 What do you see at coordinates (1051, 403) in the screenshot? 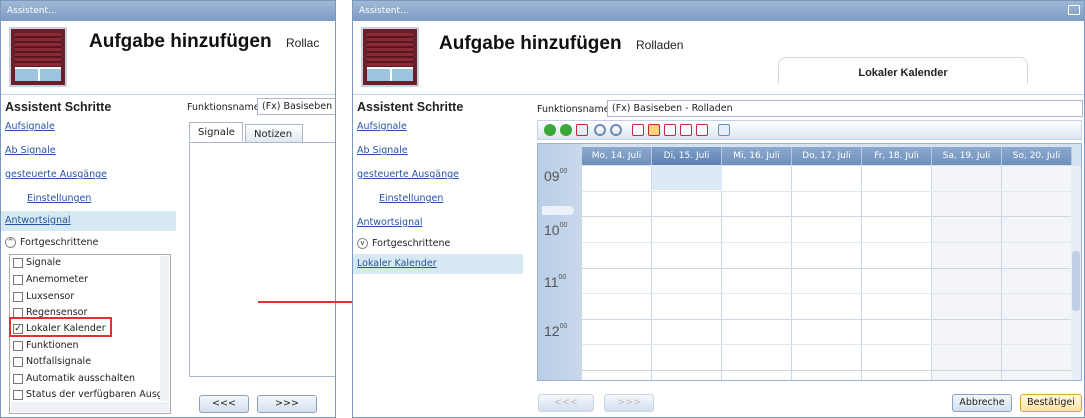
I see `confirm-button: Bestätigei` at bounding box center [1051, 403].